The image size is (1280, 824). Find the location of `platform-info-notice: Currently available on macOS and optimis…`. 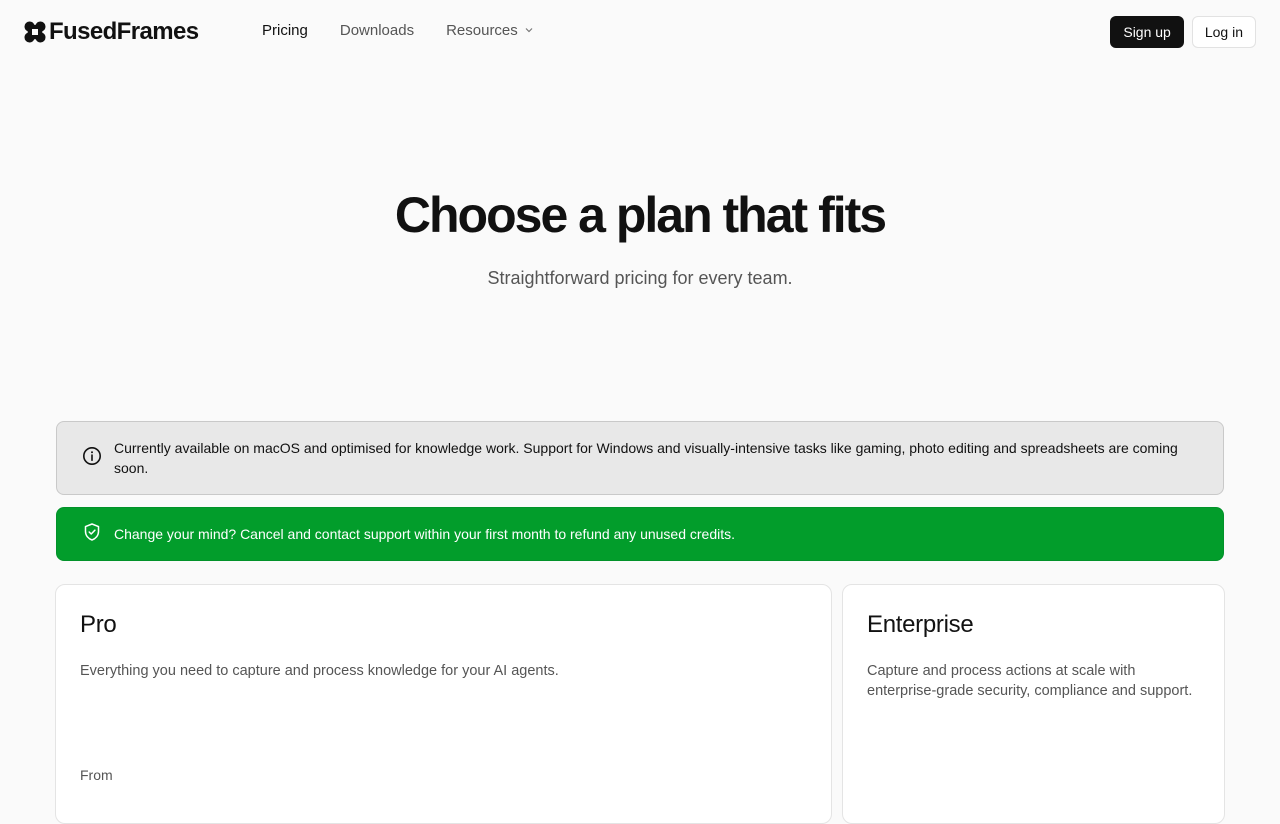

platform-info-notice: Currently available on macOS and optimis… is located at coordinates (640, 458).